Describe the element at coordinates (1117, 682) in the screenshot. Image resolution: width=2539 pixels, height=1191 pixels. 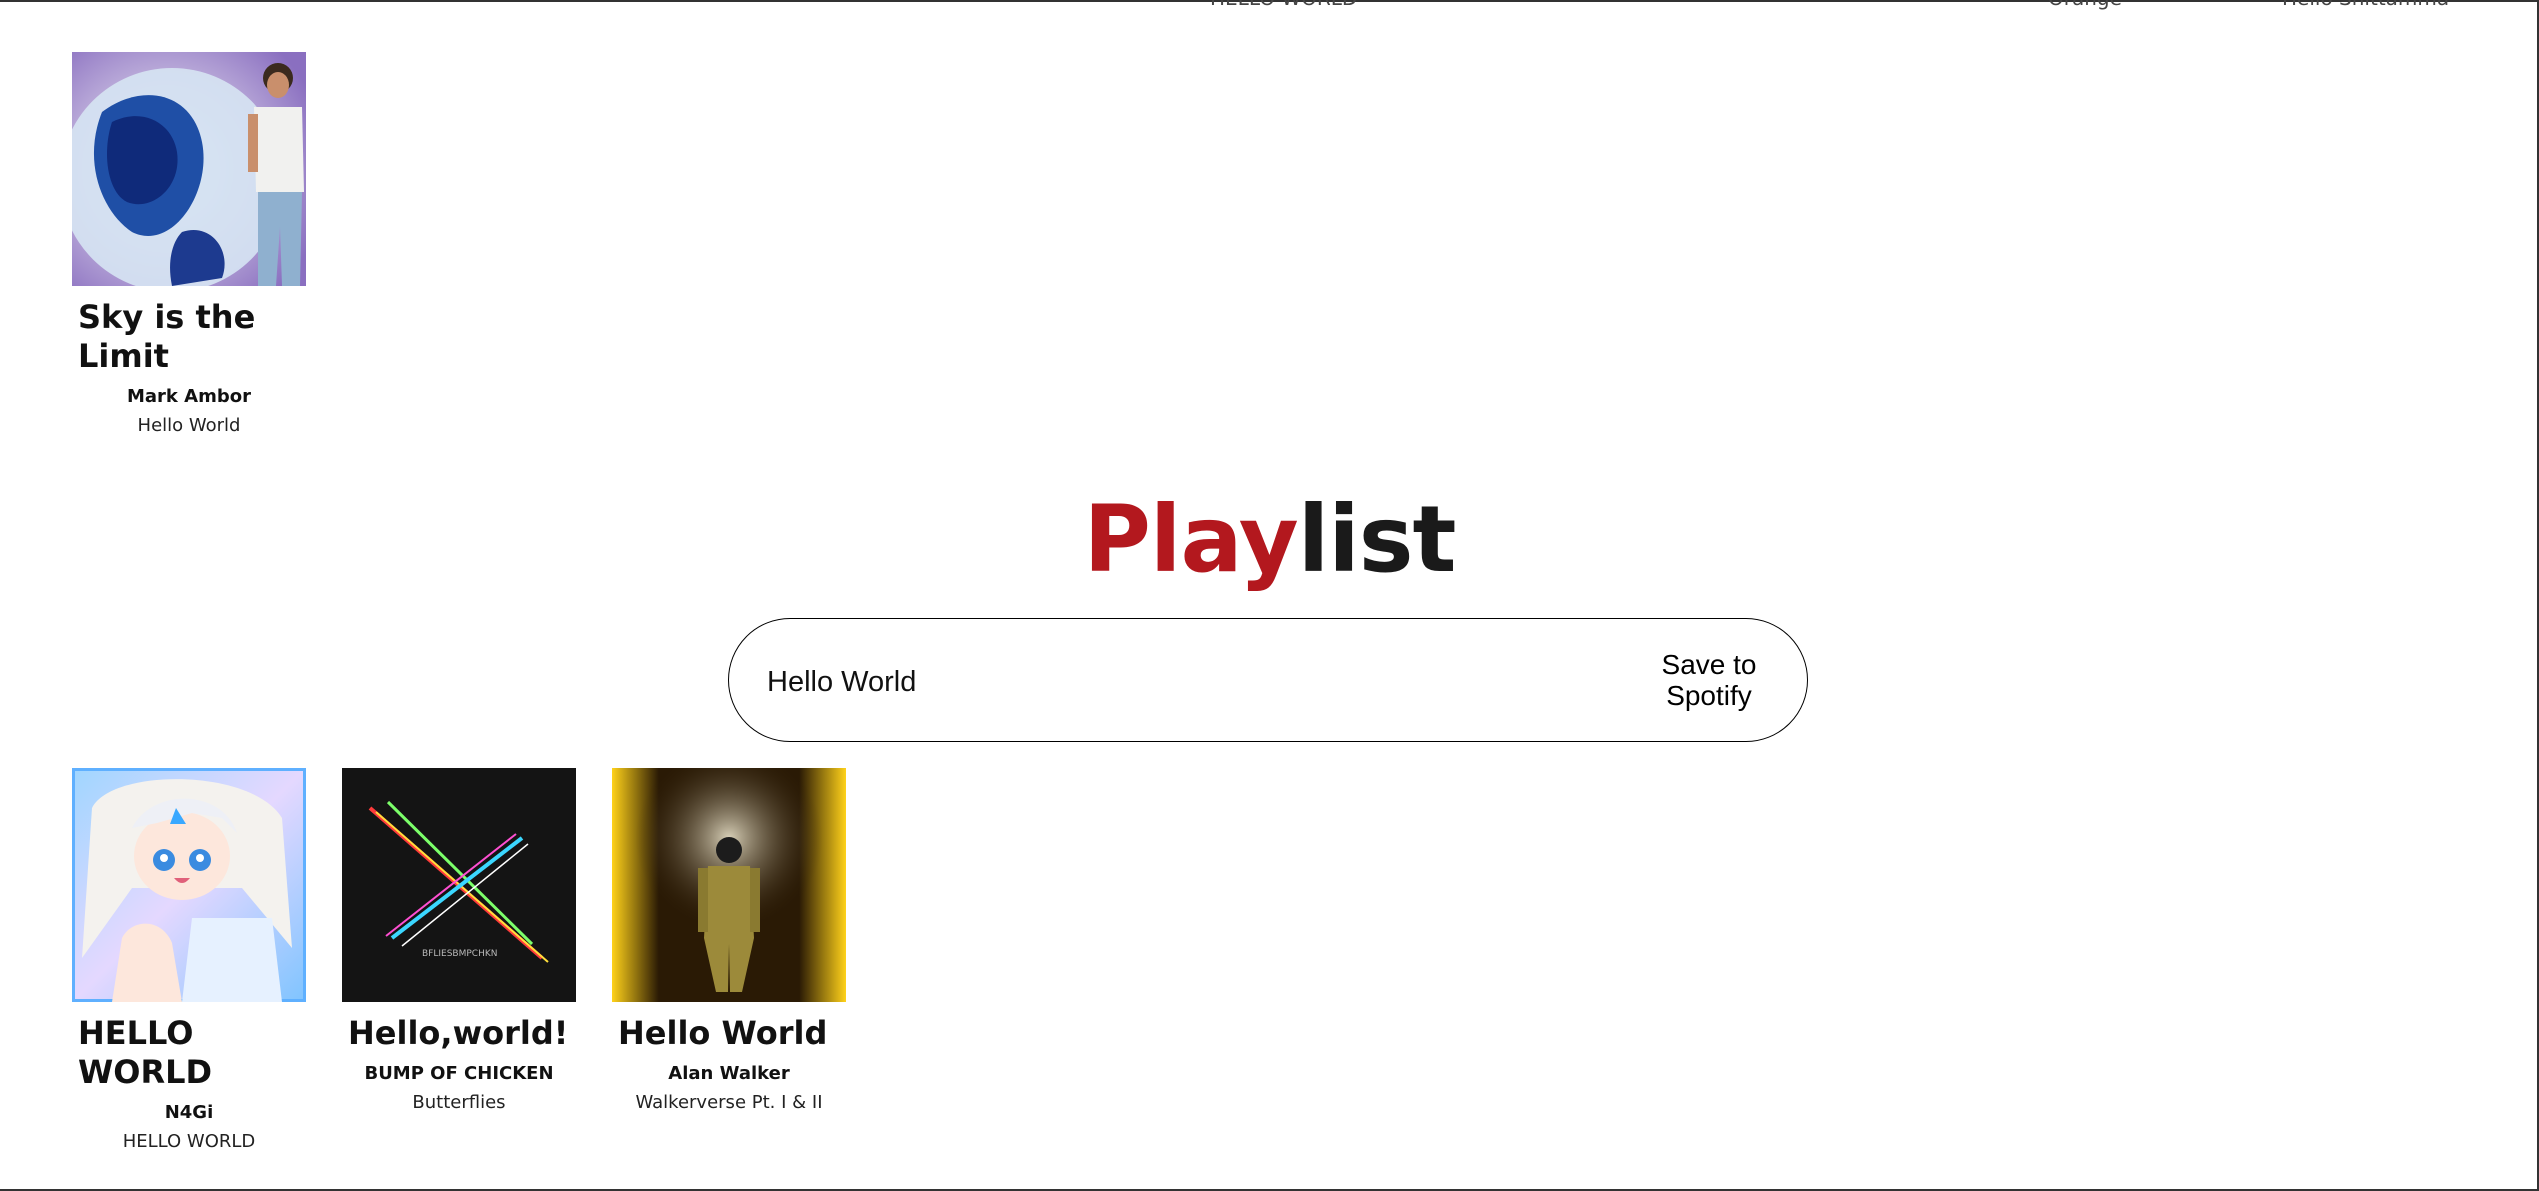
I see `playlist-name-input` at that location.